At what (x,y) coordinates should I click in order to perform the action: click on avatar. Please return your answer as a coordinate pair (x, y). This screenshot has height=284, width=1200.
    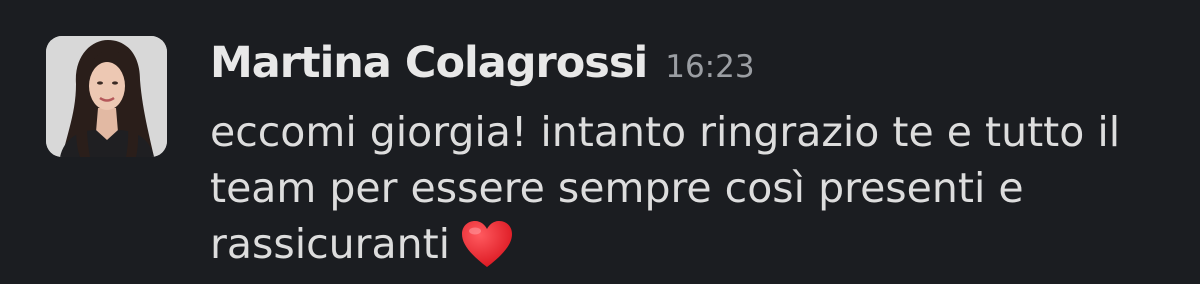
    Looking at the image, I should click on (106, 96).